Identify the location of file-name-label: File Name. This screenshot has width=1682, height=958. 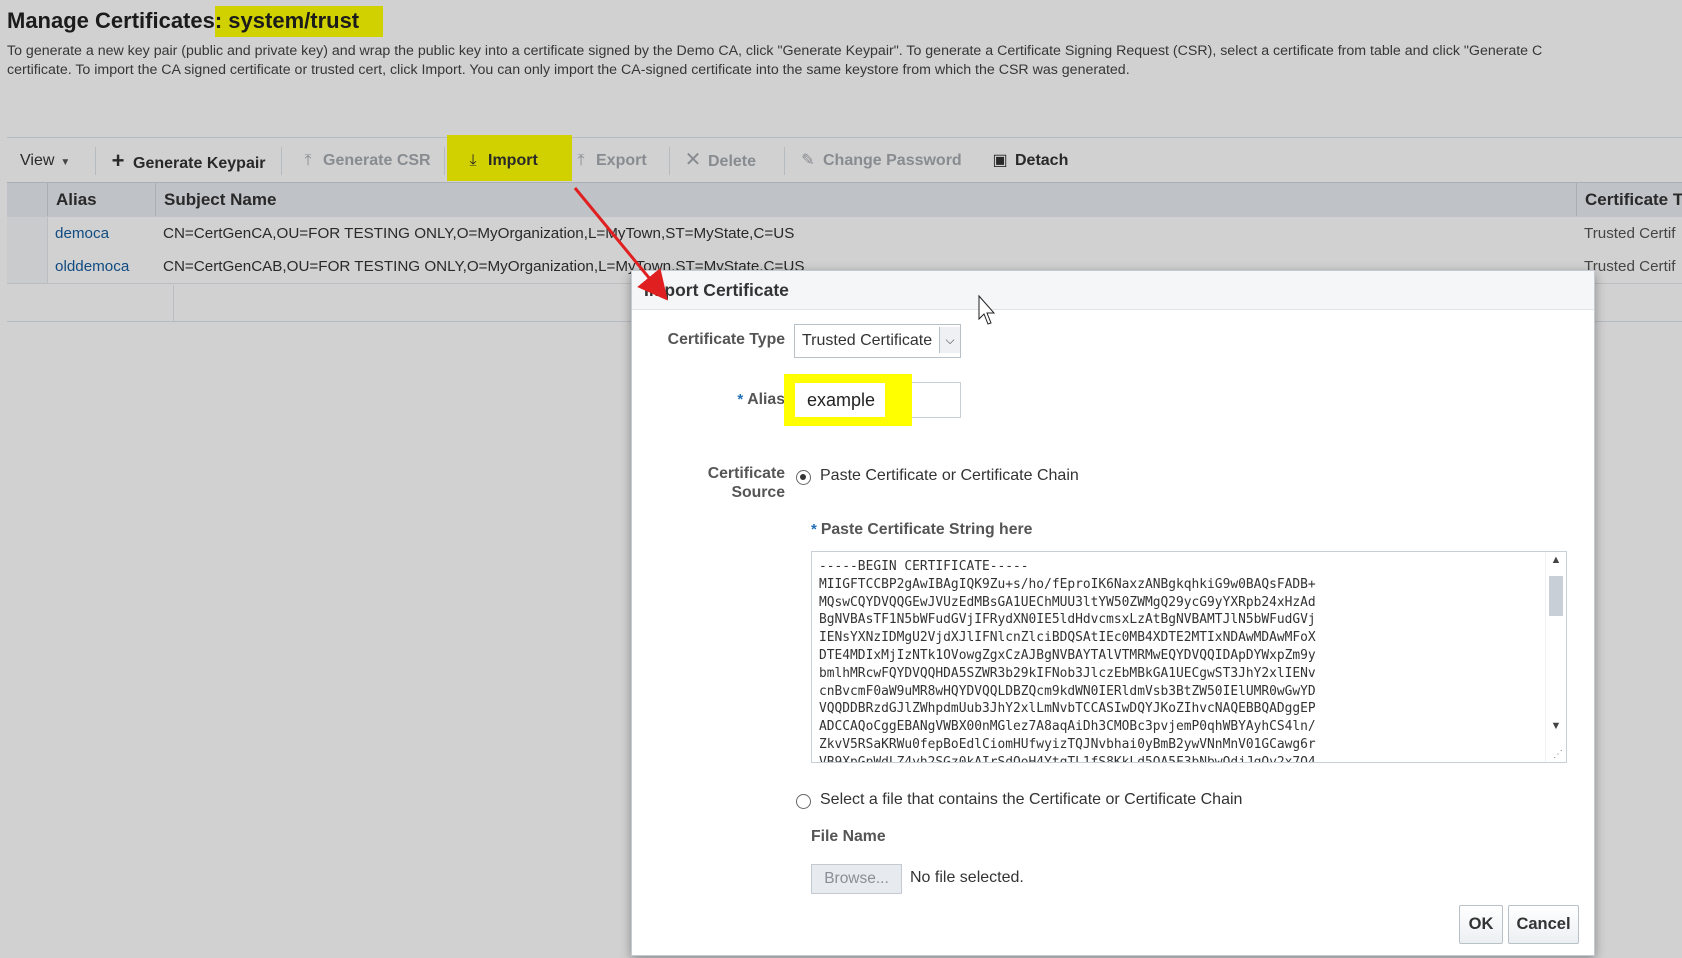
(848, 836).